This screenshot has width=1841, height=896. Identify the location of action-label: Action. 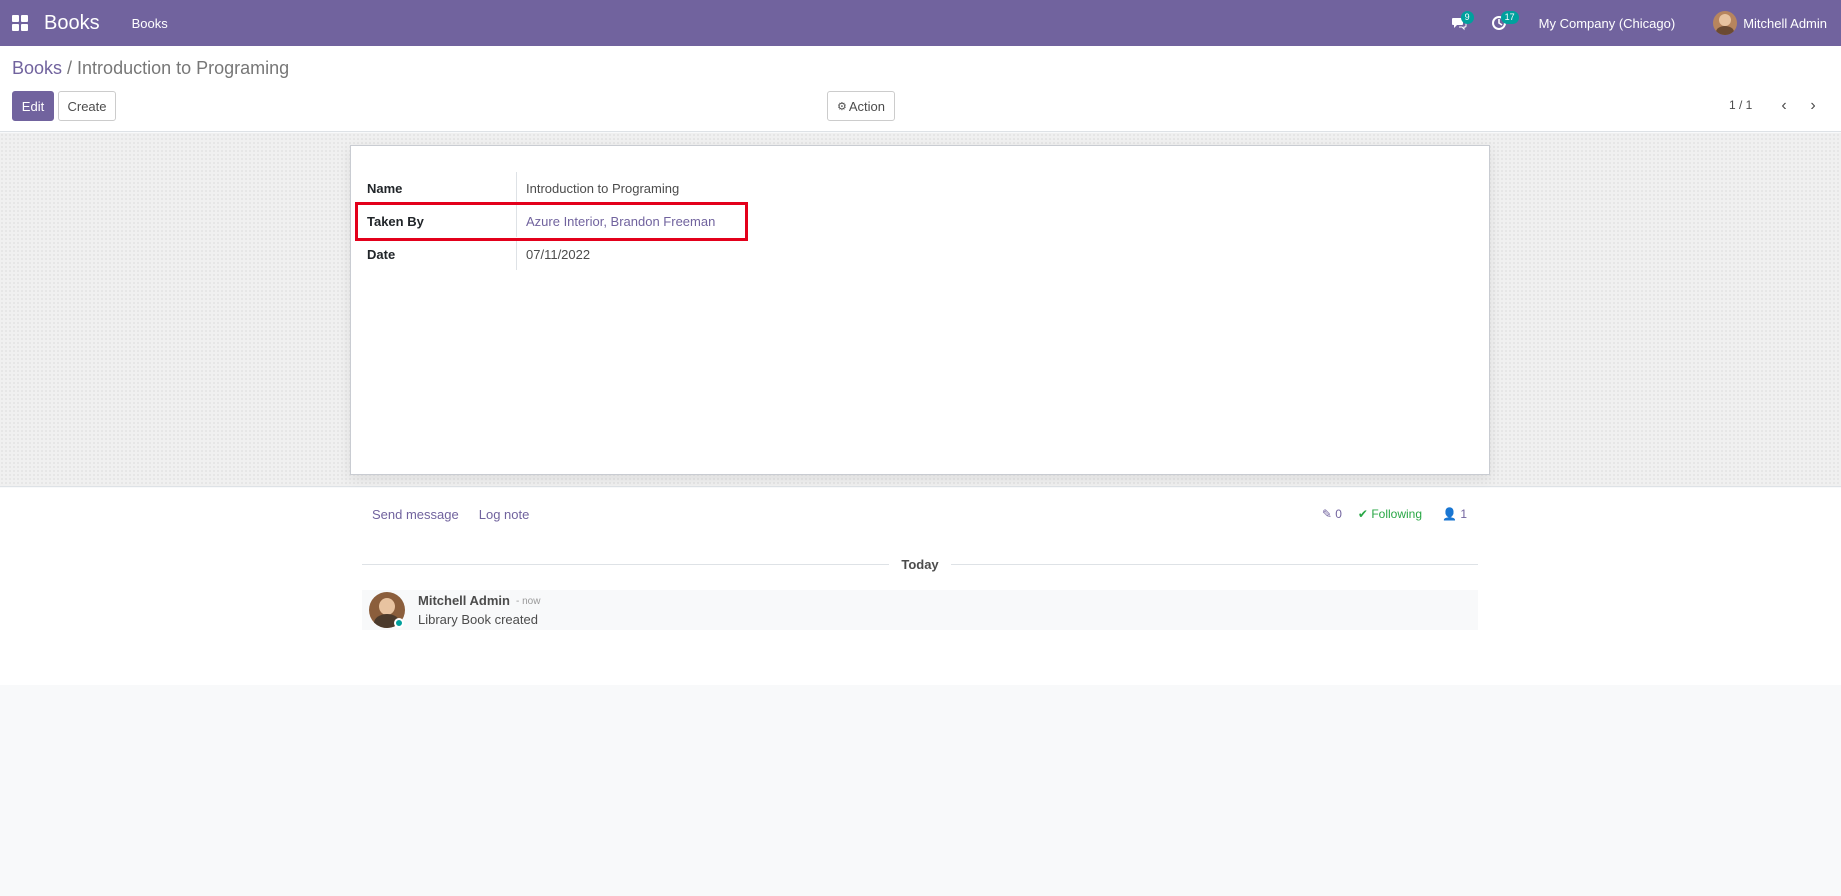
(866, 106).